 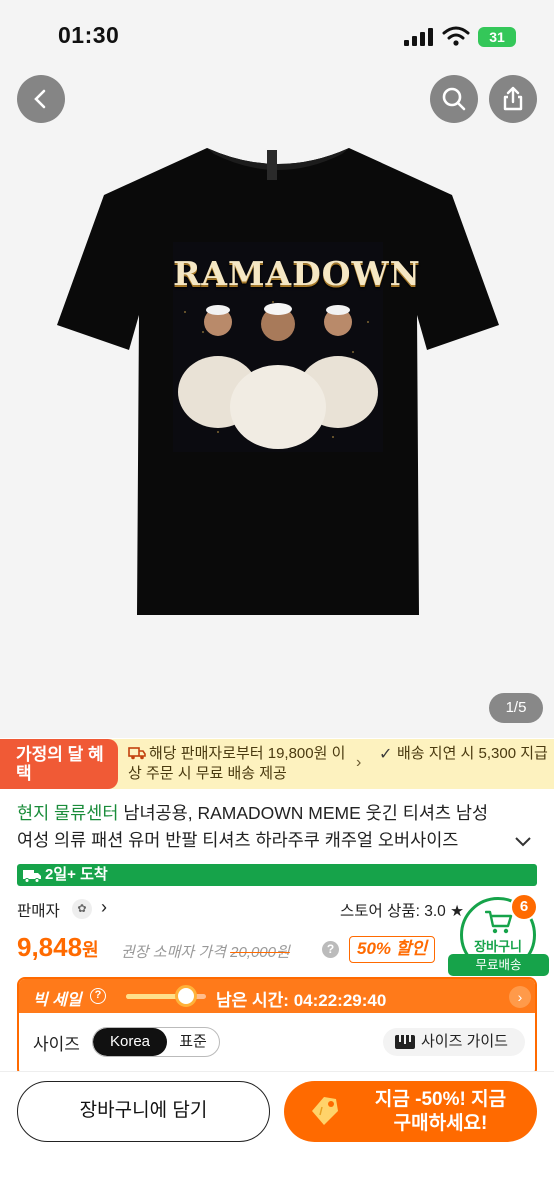 I want to click on size-option-korea: Korea, so click(x=130, y=1042).